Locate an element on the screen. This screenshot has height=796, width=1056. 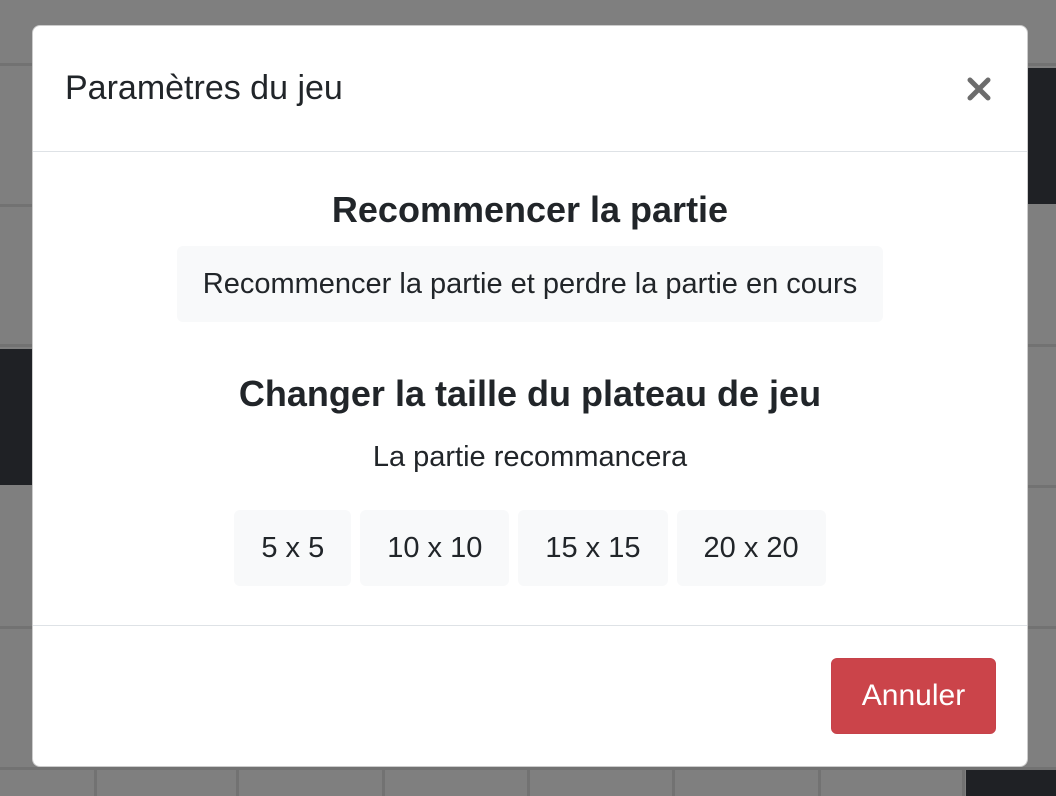
modal-title: Paramètres du jeu is located at coordinates (204, 87).